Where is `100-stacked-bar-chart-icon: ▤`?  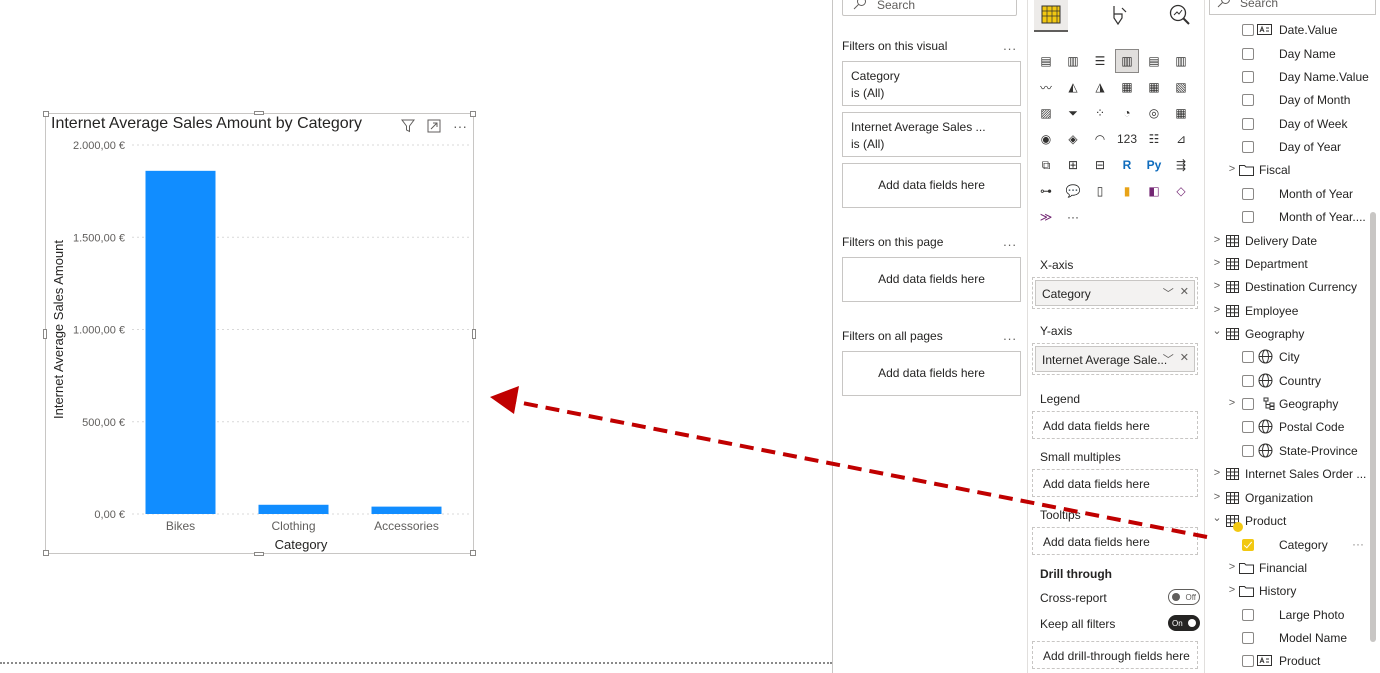 100-stacked-bar-chart-icon: ▤ is located at coordinates (1154, 61).